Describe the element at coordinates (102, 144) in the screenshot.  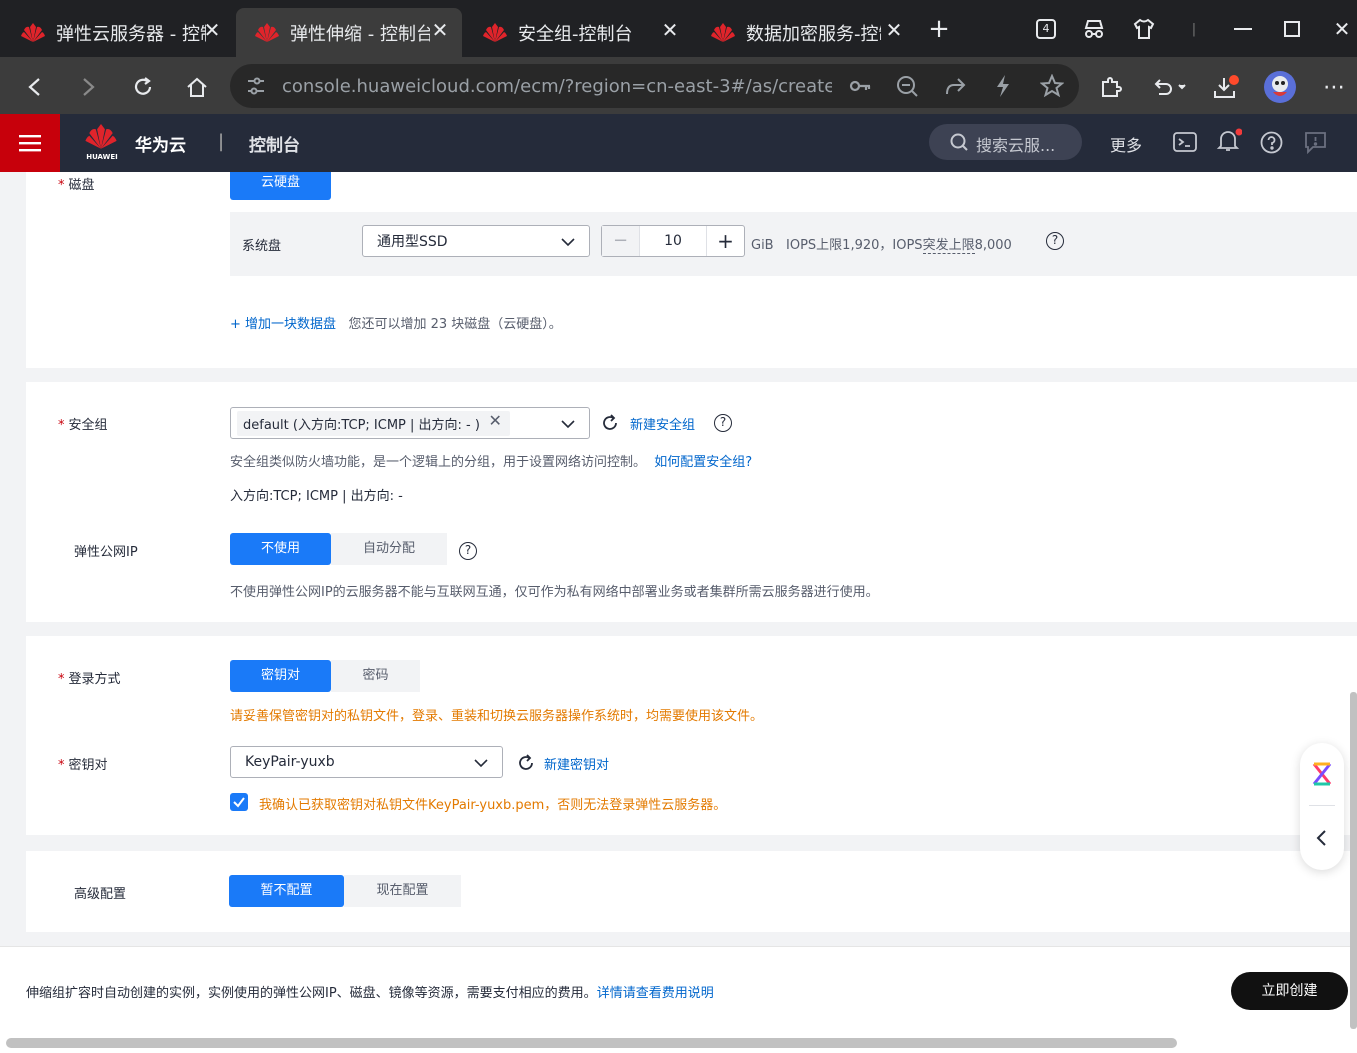
I see `huawei-logo-icon: HUAWEI` at that location.